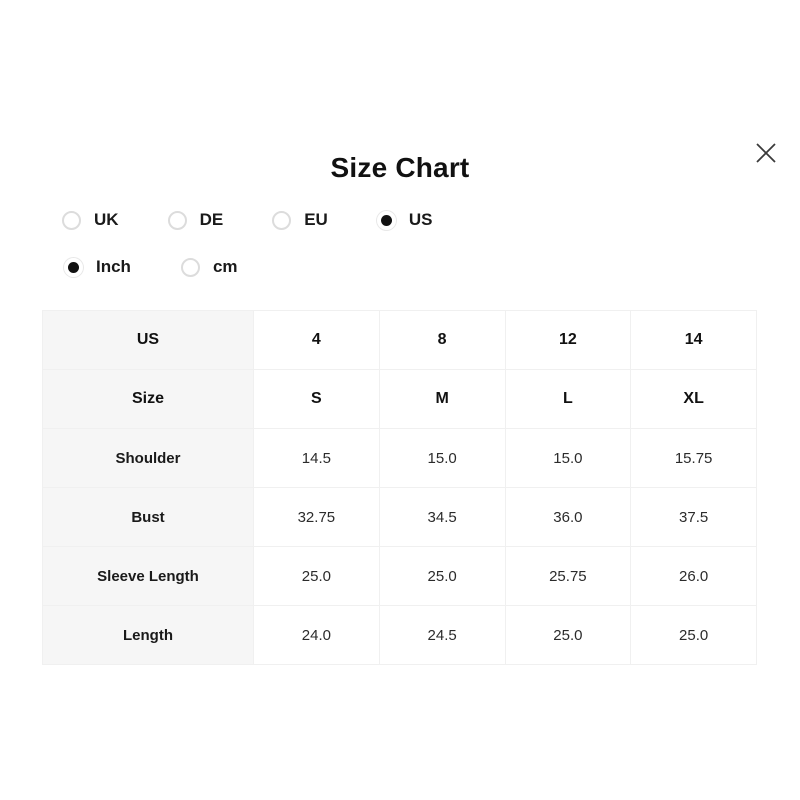 This screenshot has height=800, width=800. Describe the element at coordinates (316, 219) in the screenshot. I see `region-option-eu-label: EU` at that location.